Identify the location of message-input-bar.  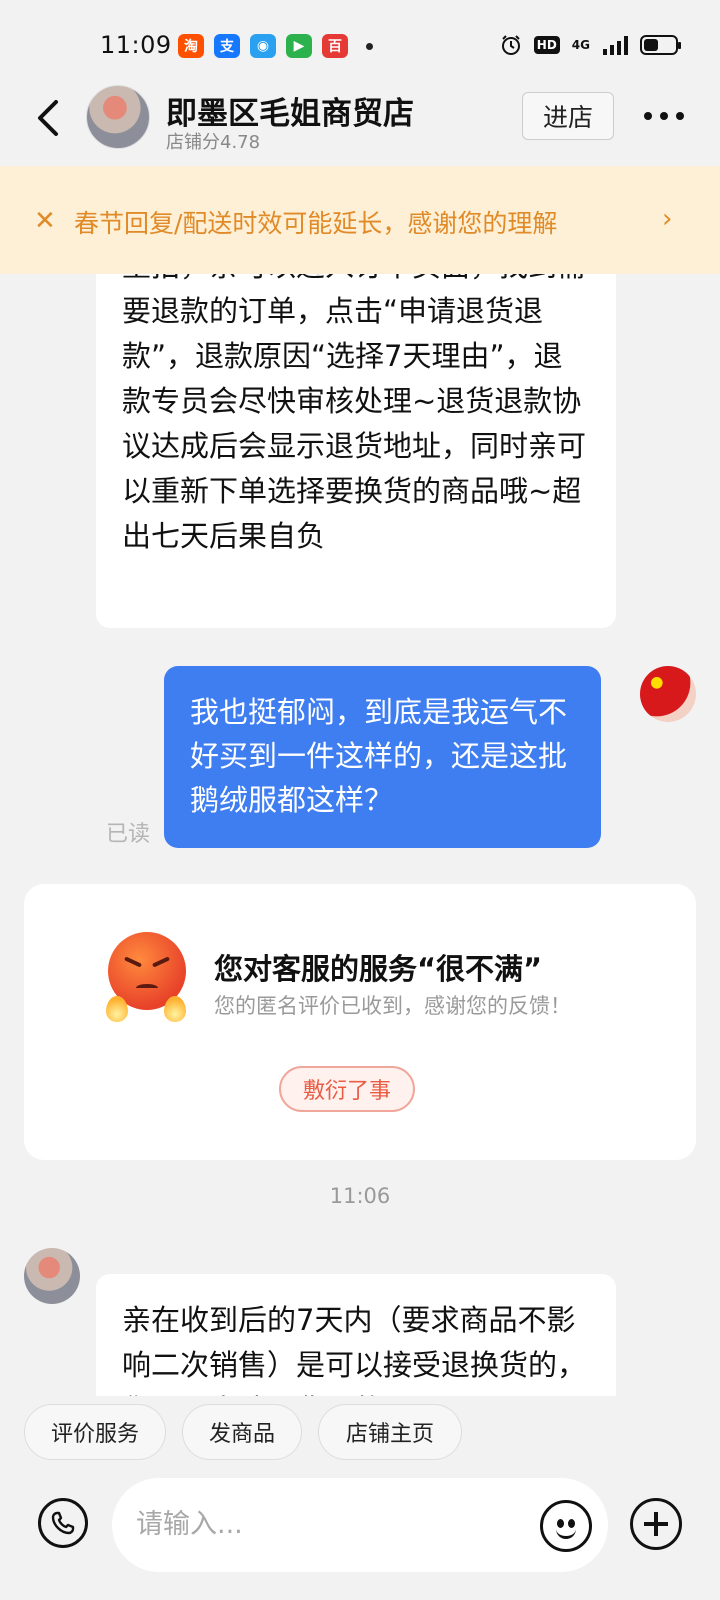
(360, 1534).